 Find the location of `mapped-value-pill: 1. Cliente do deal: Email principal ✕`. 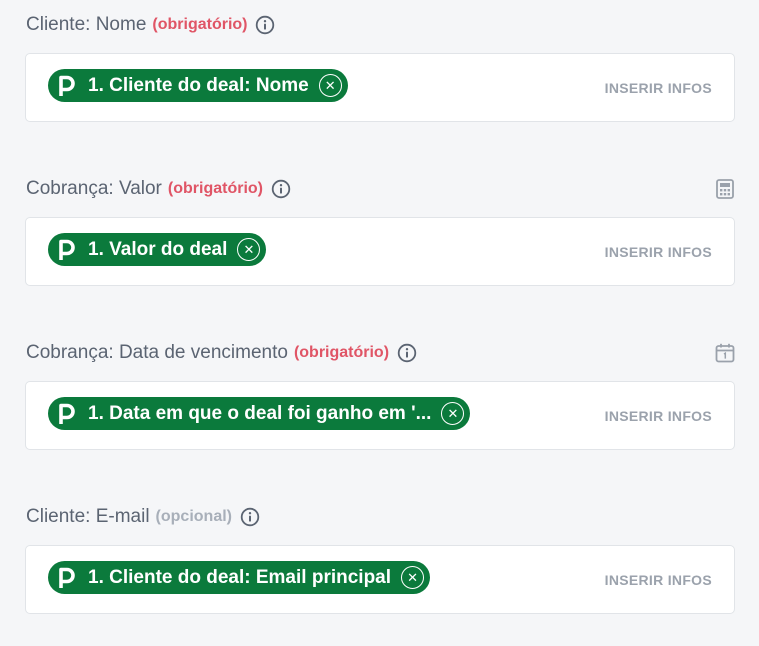

mapped-value-pill: 1. Cliente do deal: Email principal ✕ is located at coordinates (239, 577).